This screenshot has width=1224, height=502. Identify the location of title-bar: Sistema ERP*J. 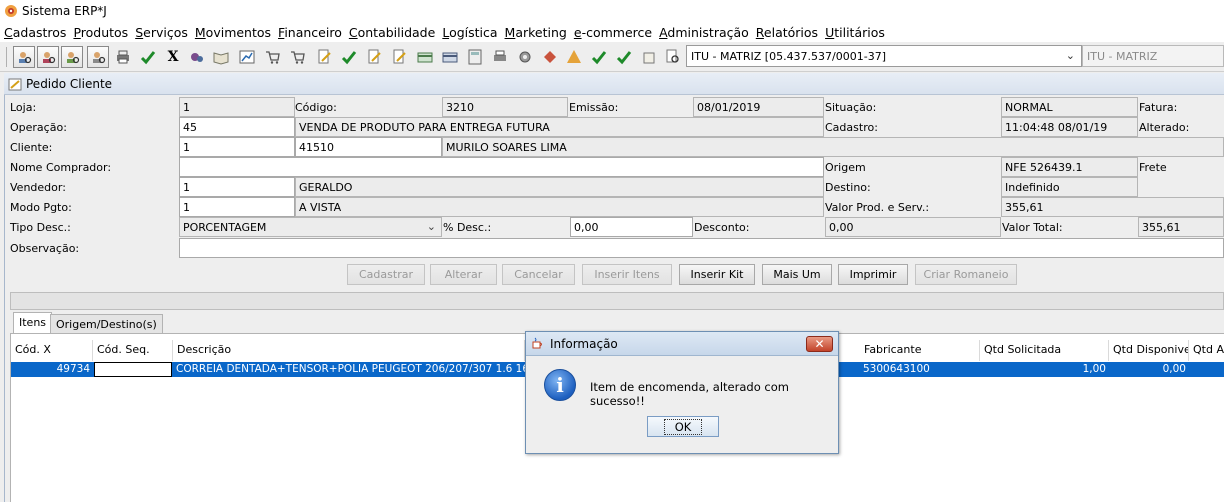
(612, 11).